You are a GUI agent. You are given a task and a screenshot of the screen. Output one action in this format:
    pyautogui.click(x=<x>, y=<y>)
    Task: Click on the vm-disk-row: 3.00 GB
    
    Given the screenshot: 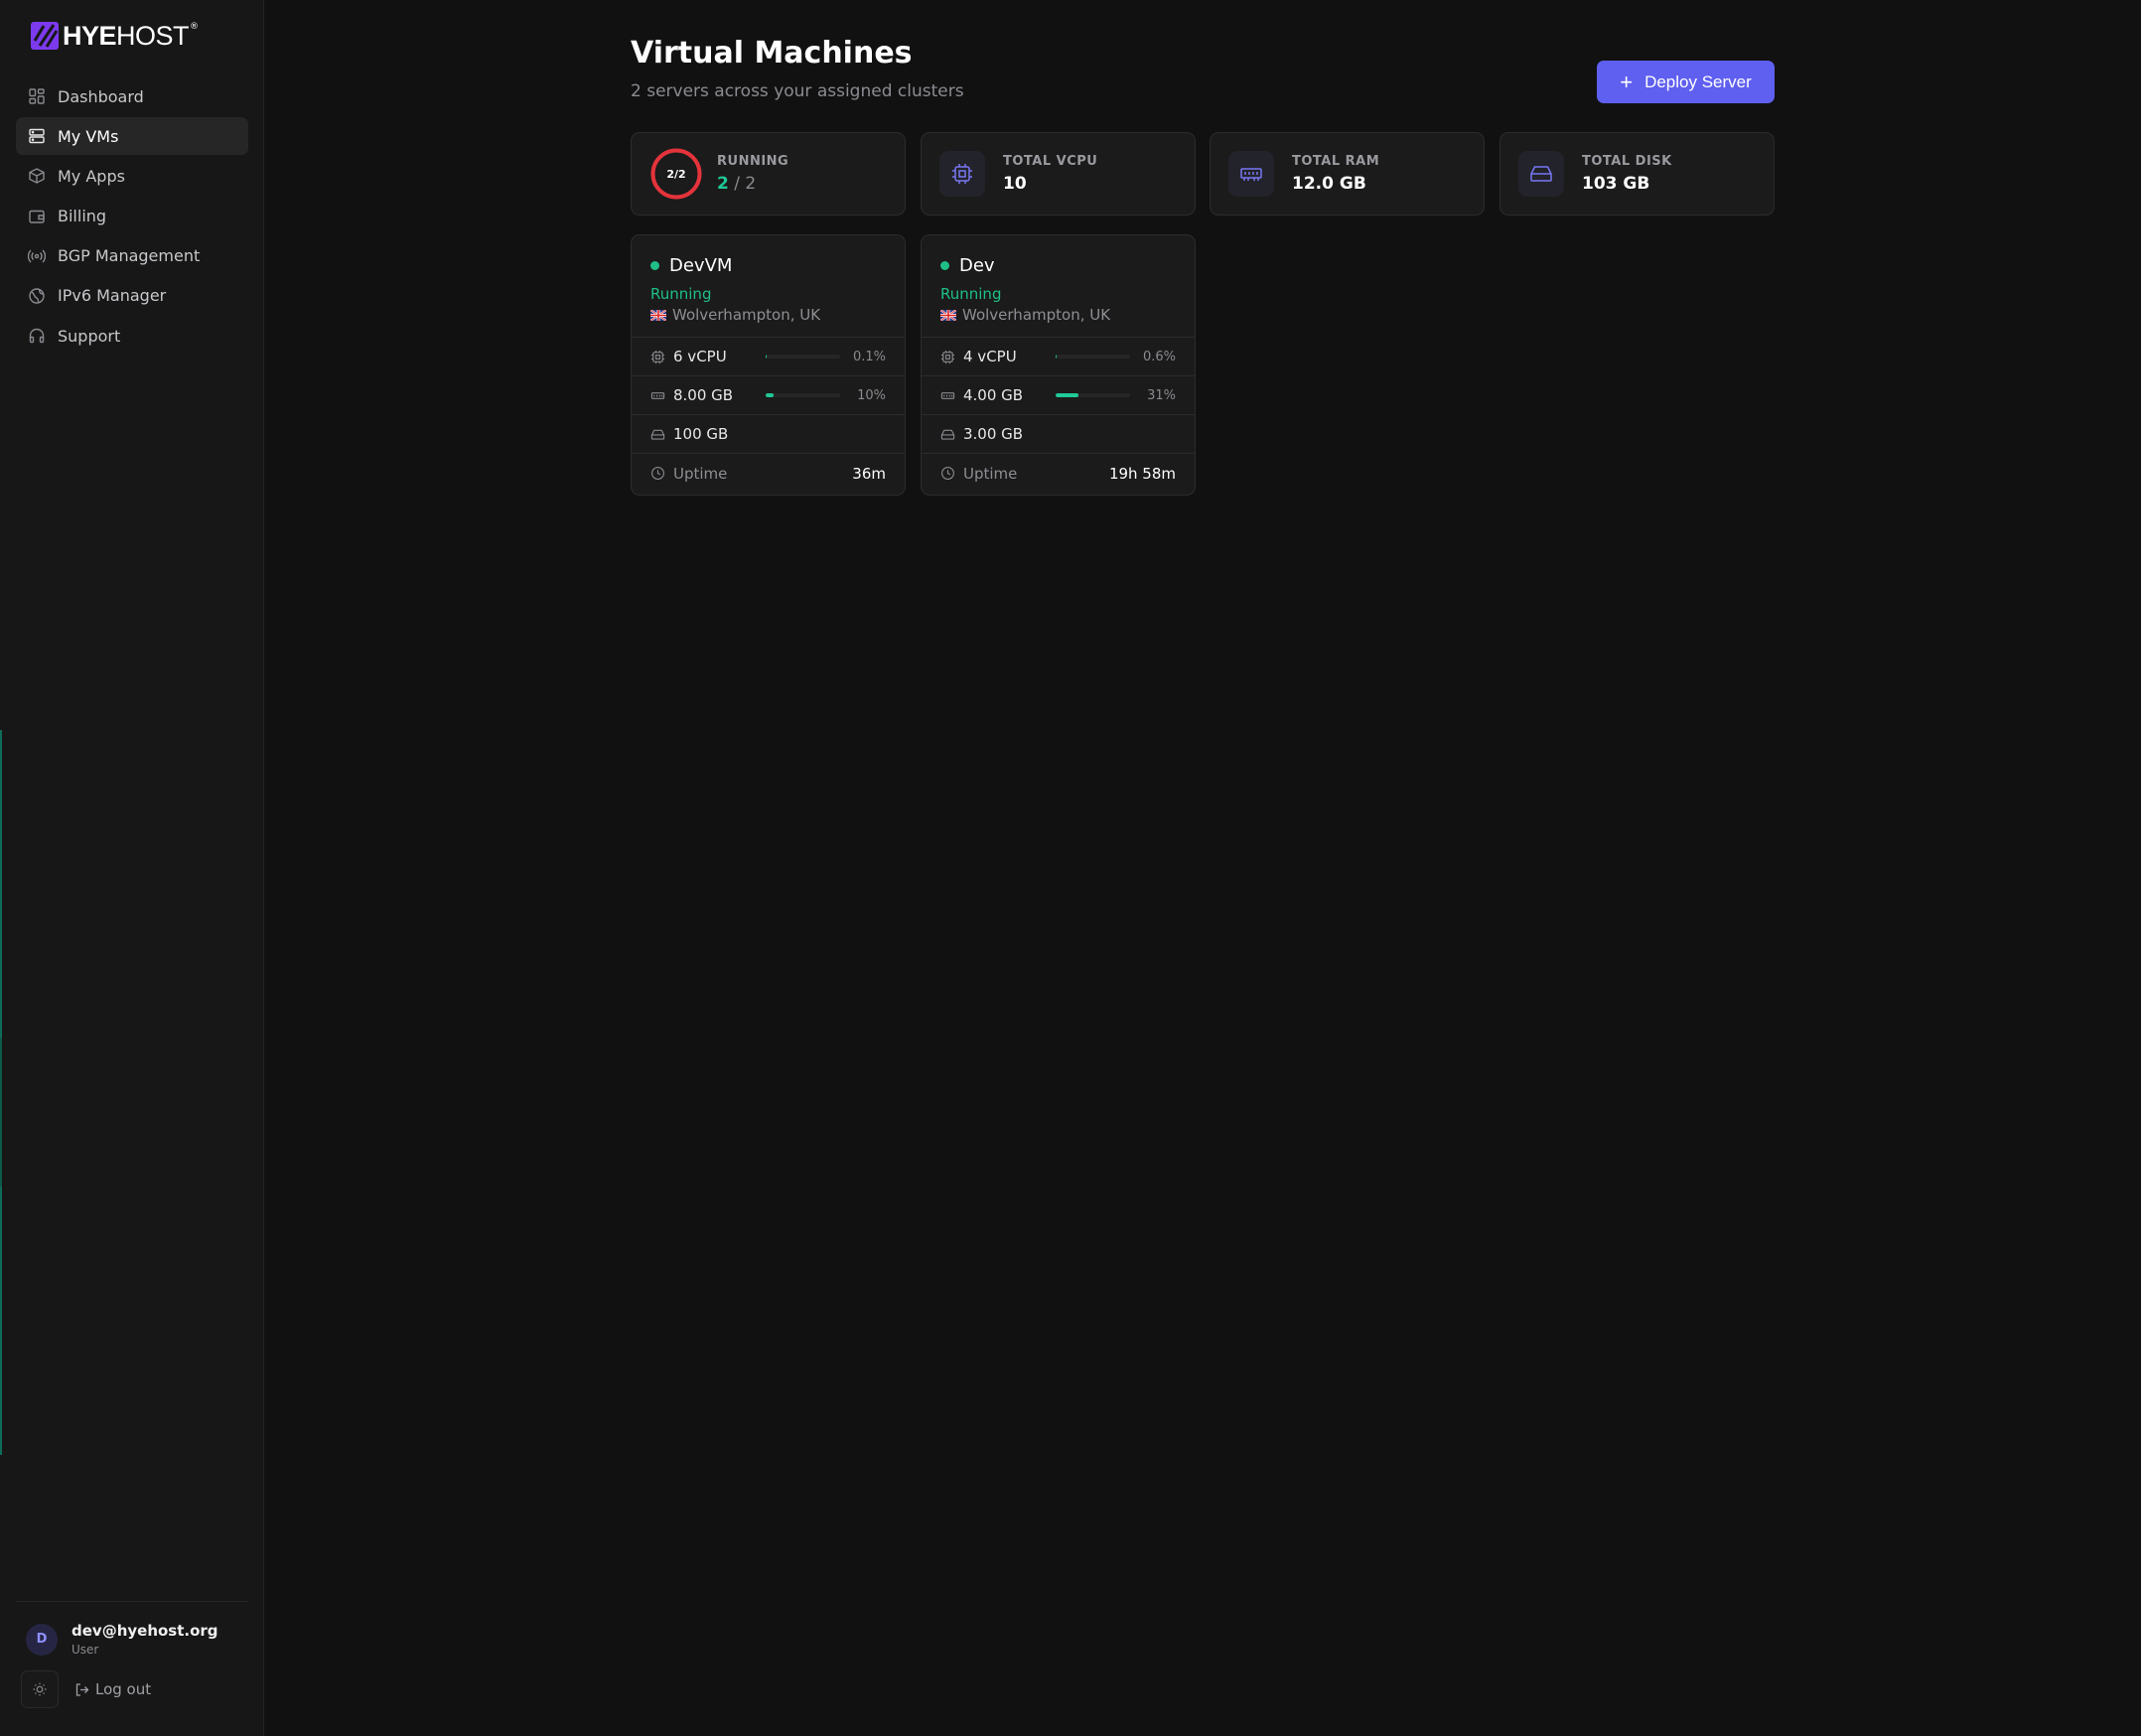 What is the action you would take?
    pyautogui.click(x=1058, y=435)
    